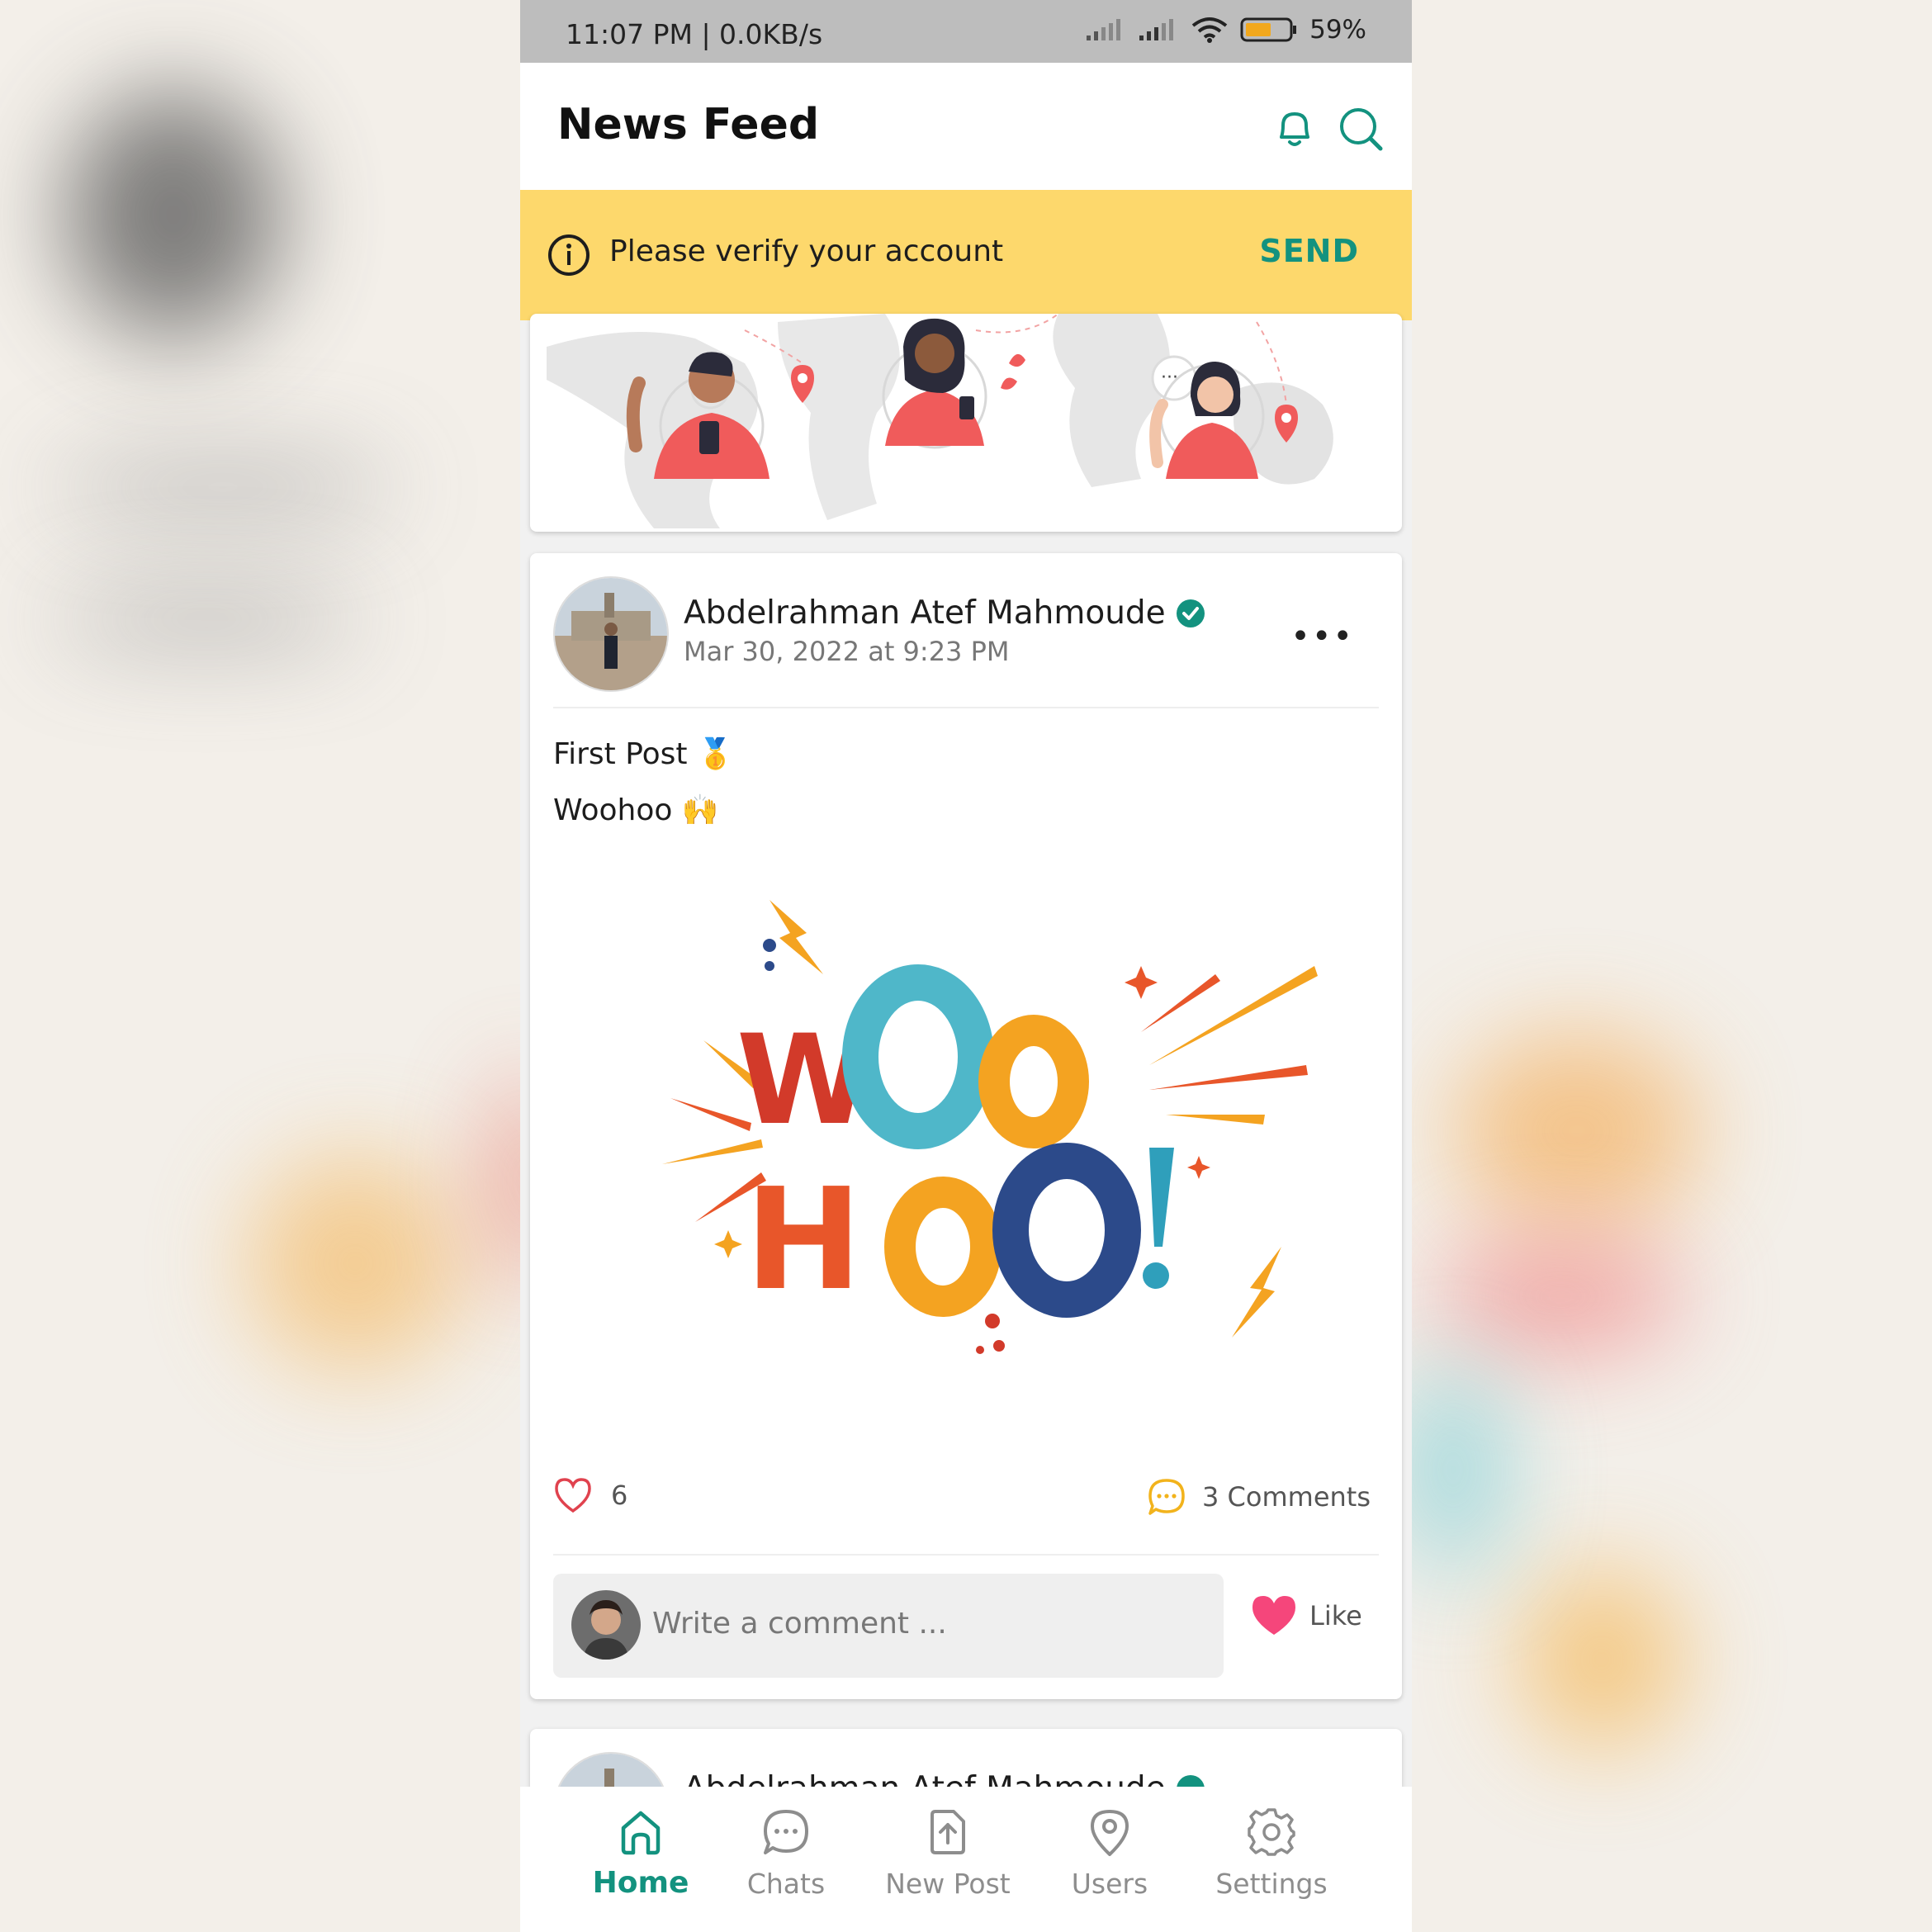 The height and width of the screenshot is (1932, 1932). What do you see at coordinates (1306, 1615) in the screenshot?
I see `like-button: Like` at bounding box center [1306, 1615].